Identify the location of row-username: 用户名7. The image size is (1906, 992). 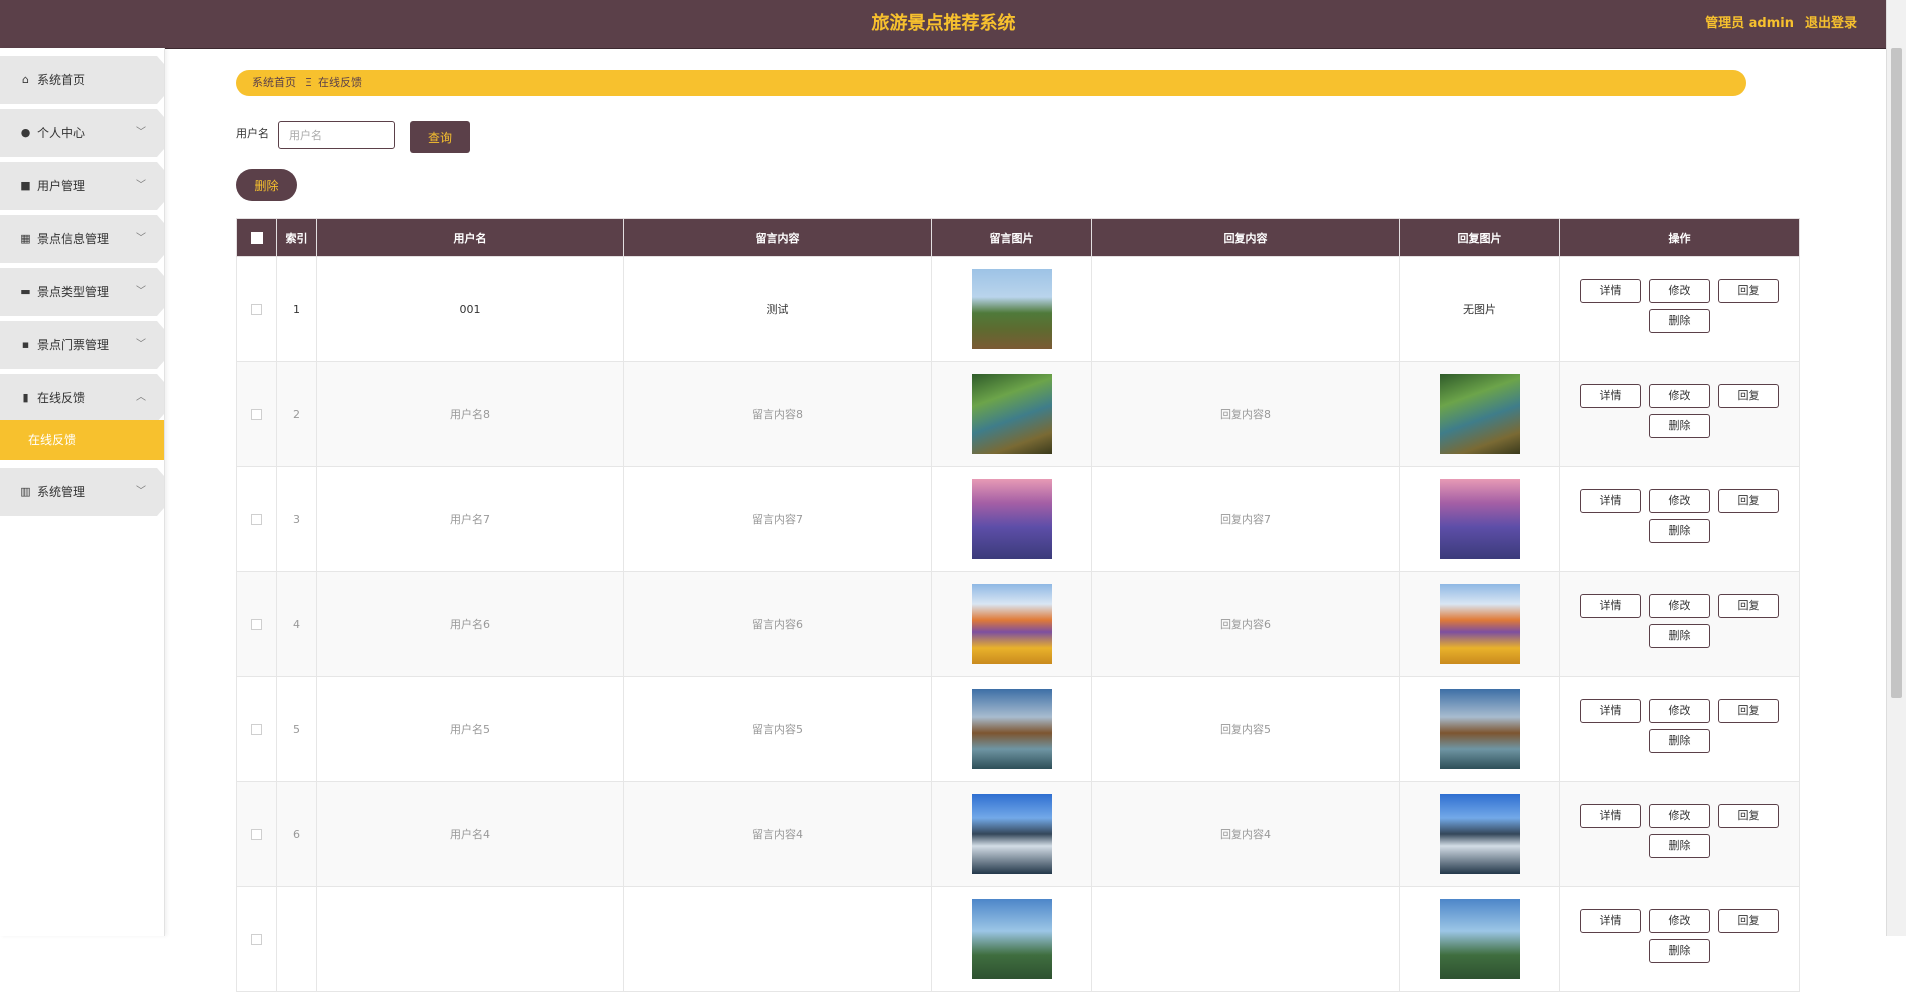
(470, 519).